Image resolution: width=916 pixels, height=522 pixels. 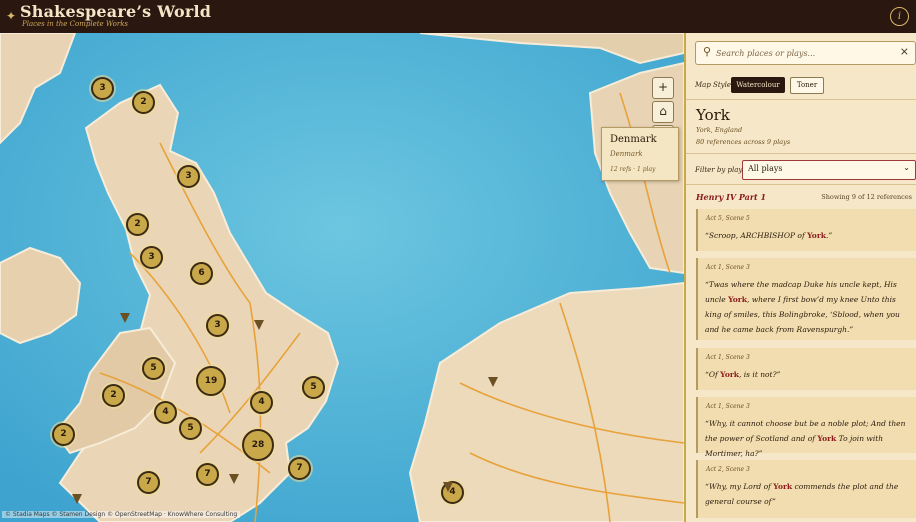 I want to click on cluster-marker: 6, so click(x=201, y=273).